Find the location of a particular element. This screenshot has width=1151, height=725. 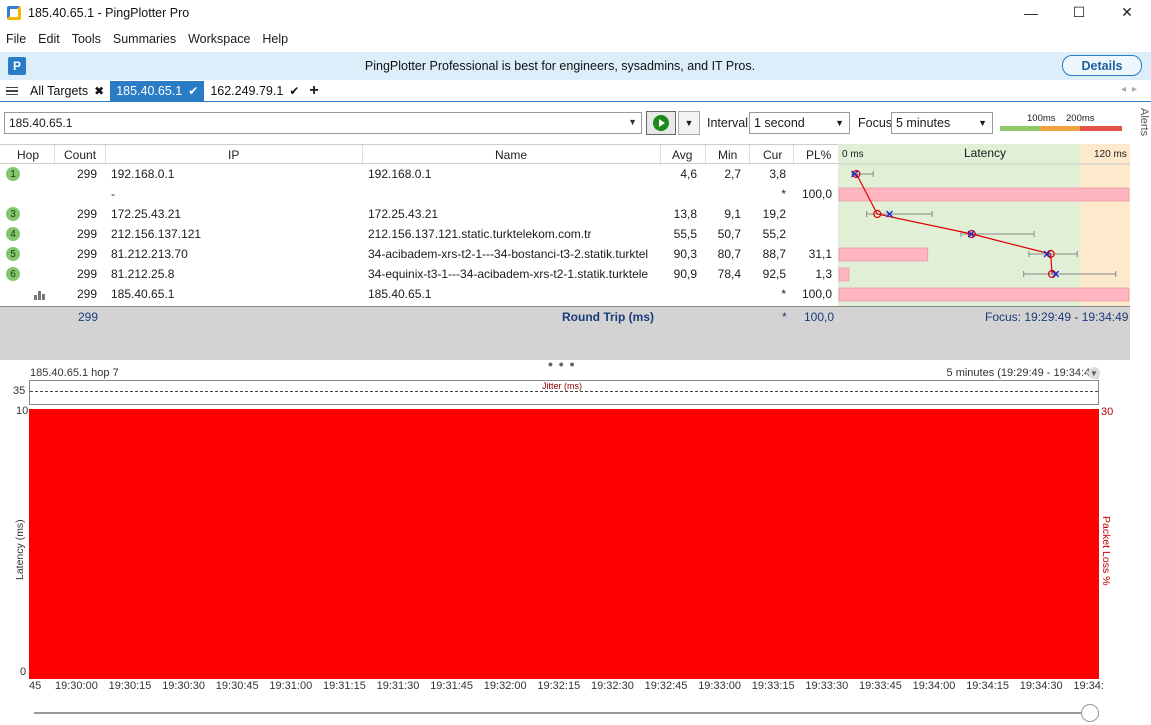

menu-help: Help is located at coordinates (275, 39).